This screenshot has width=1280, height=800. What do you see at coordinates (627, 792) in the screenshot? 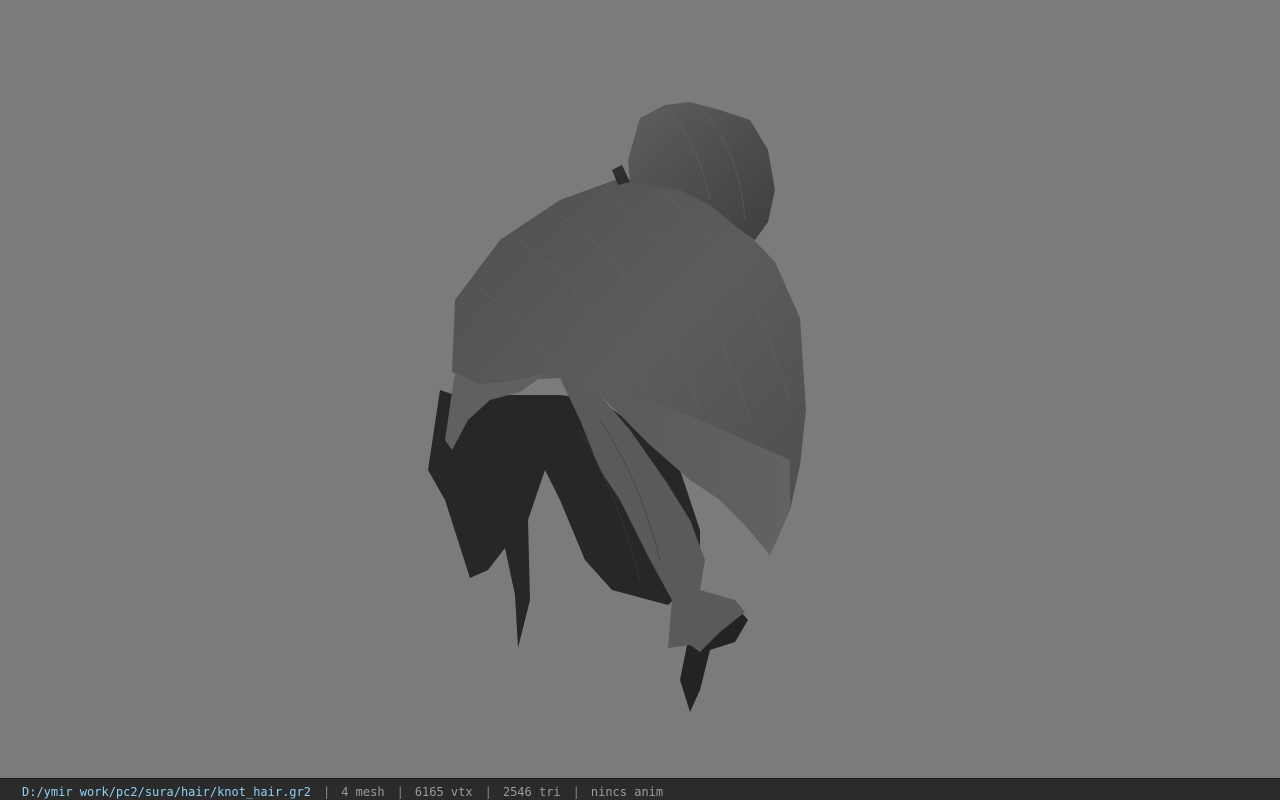
I see `animation-status: nincs anim` at bounding box center [627, 792].